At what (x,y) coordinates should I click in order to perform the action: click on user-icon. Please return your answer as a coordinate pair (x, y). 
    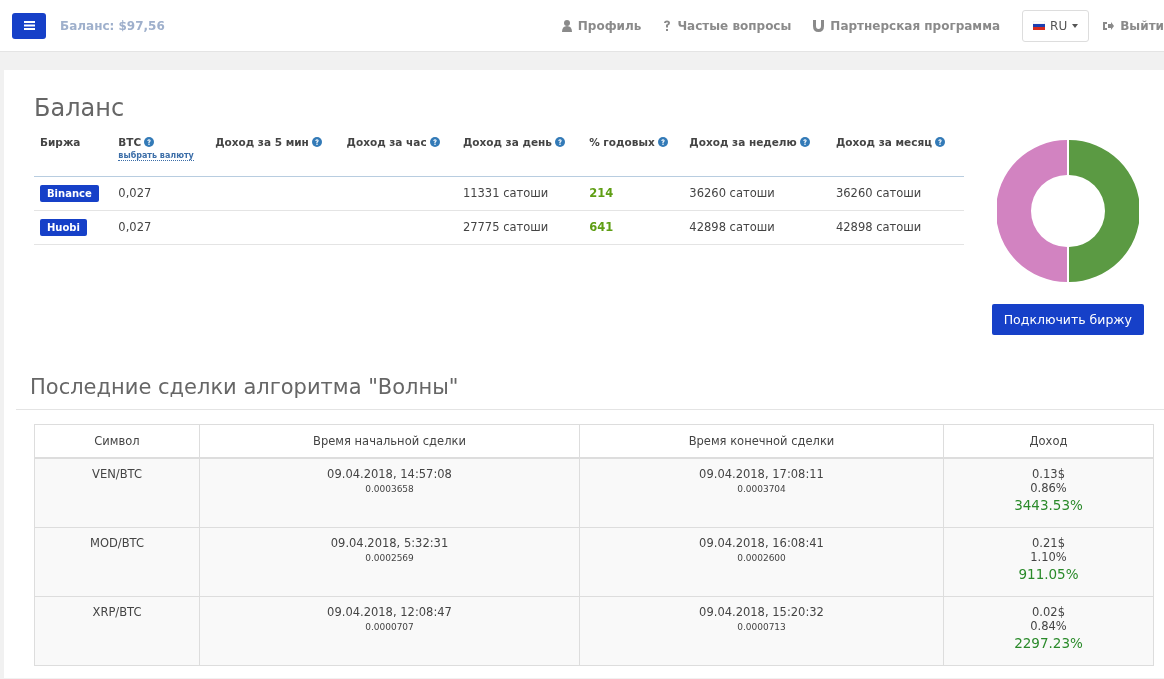
    Looking at the image, I should click on (566, 25).